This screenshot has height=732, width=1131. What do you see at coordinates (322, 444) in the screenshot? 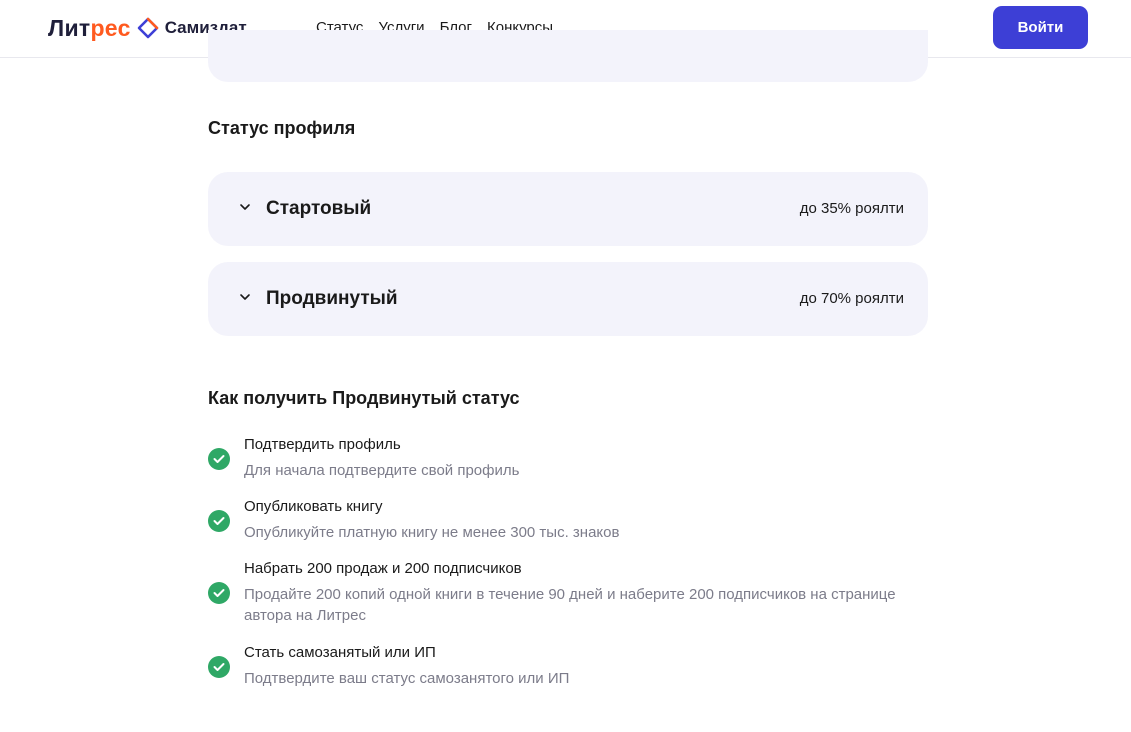
I see `step-title: Подтвердить профиль` at bounding box center [322, 444].